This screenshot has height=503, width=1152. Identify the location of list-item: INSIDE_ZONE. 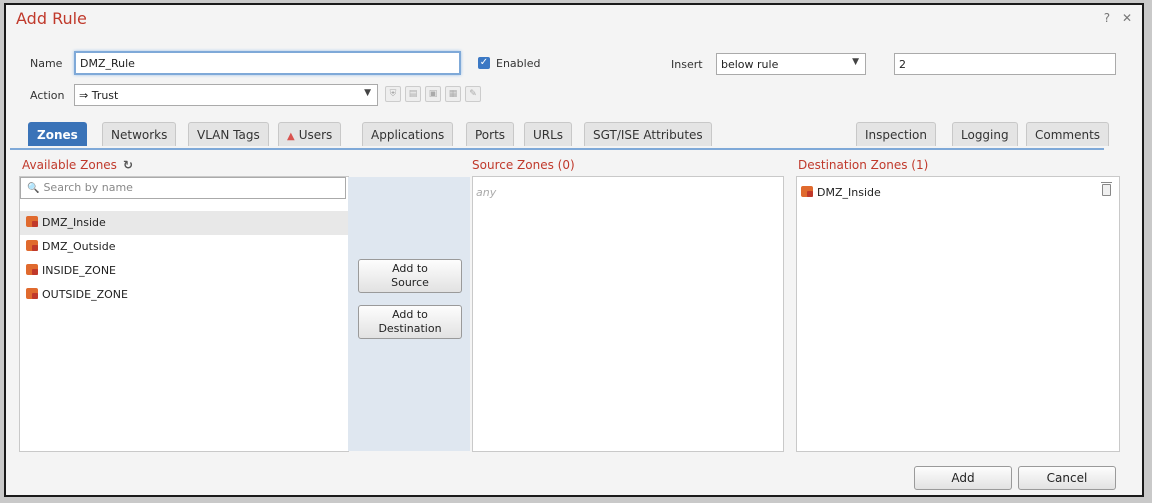
(184, 271).